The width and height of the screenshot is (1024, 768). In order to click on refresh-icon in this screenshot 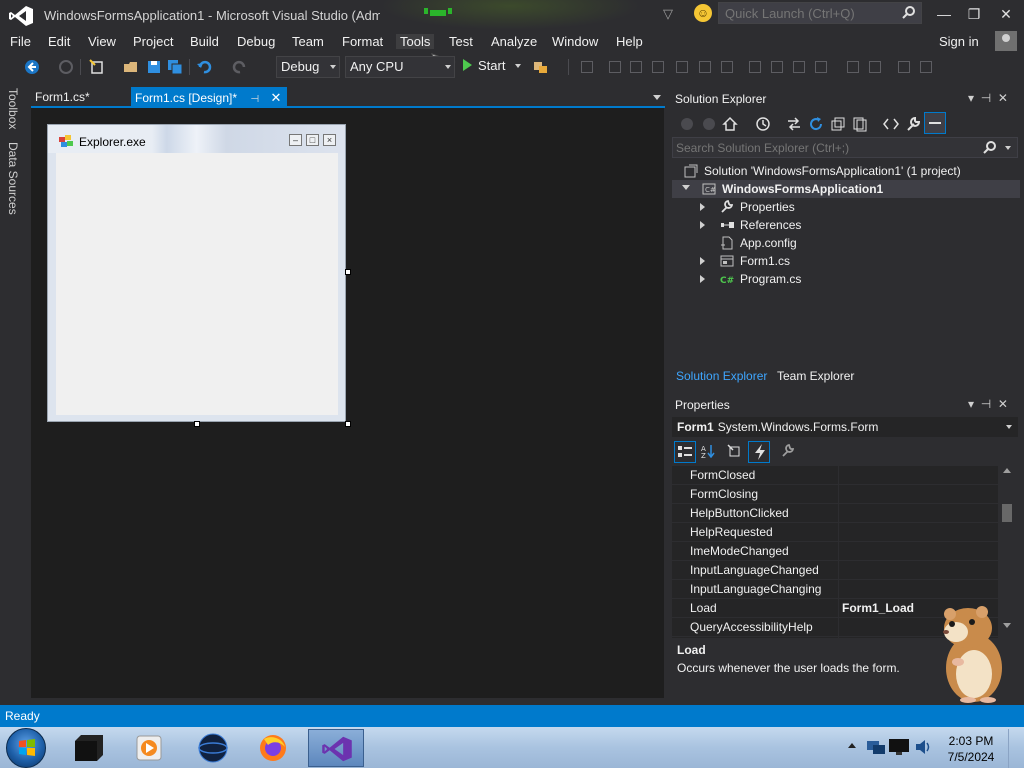, I will do `click(816, 124)`.